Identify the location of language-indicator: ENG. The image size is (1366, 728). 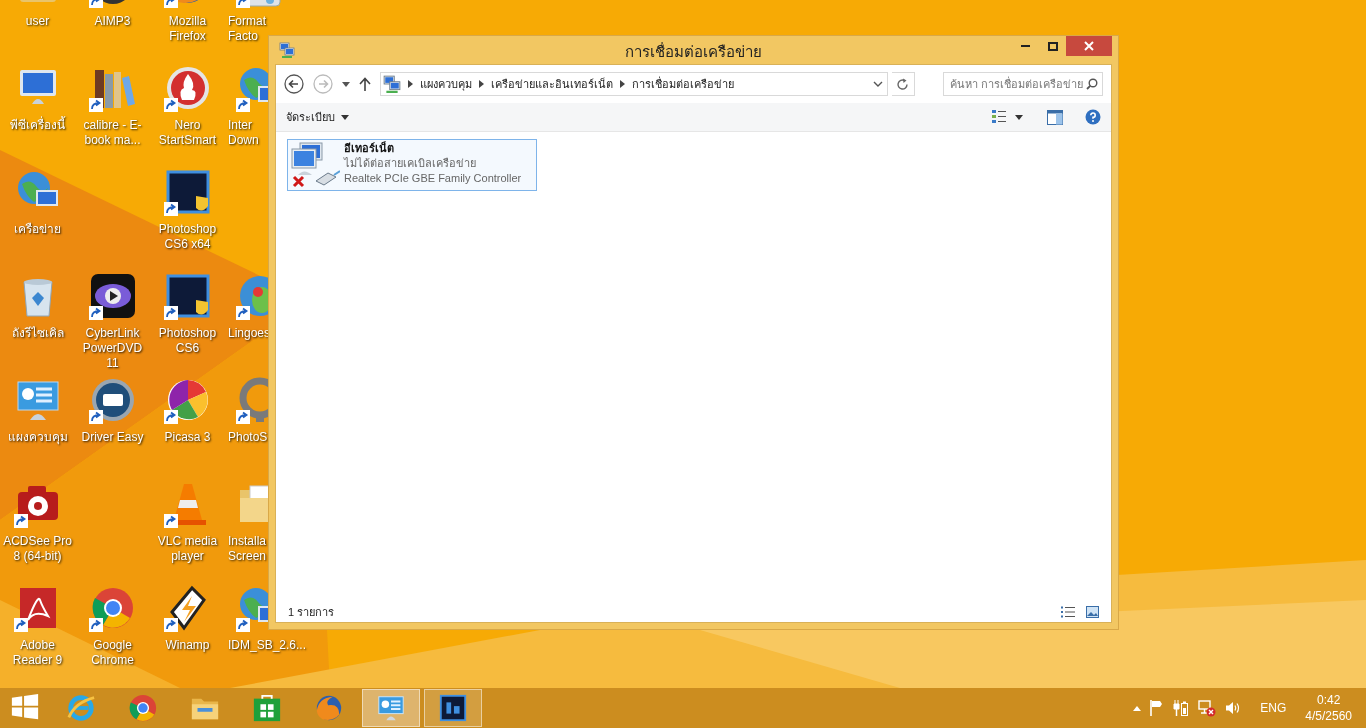
(1273, 708).